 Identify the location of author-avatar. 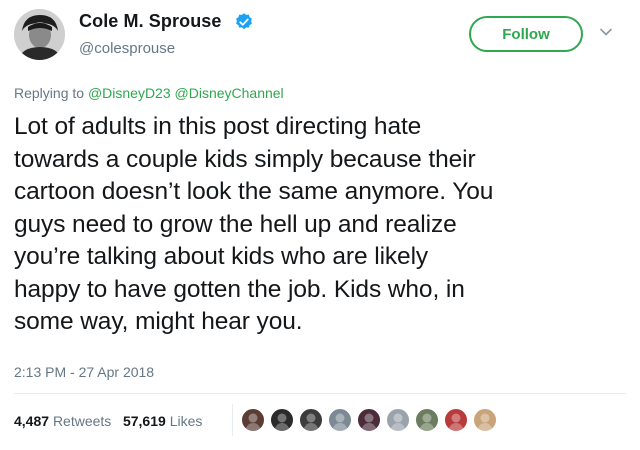
(39, 34).